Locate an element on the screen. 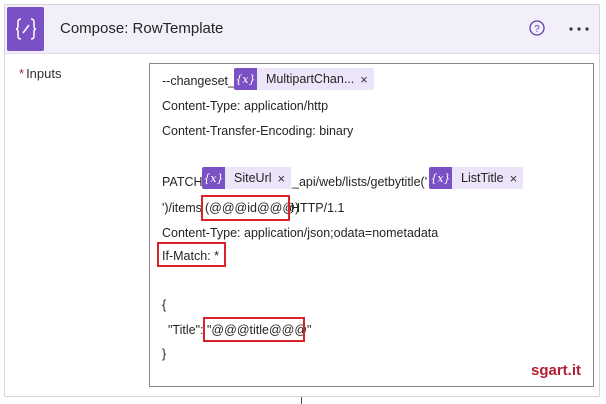 This screenshot has height=404, width=606. inputs-label: * Inputs is located at coordinates (40, 73).